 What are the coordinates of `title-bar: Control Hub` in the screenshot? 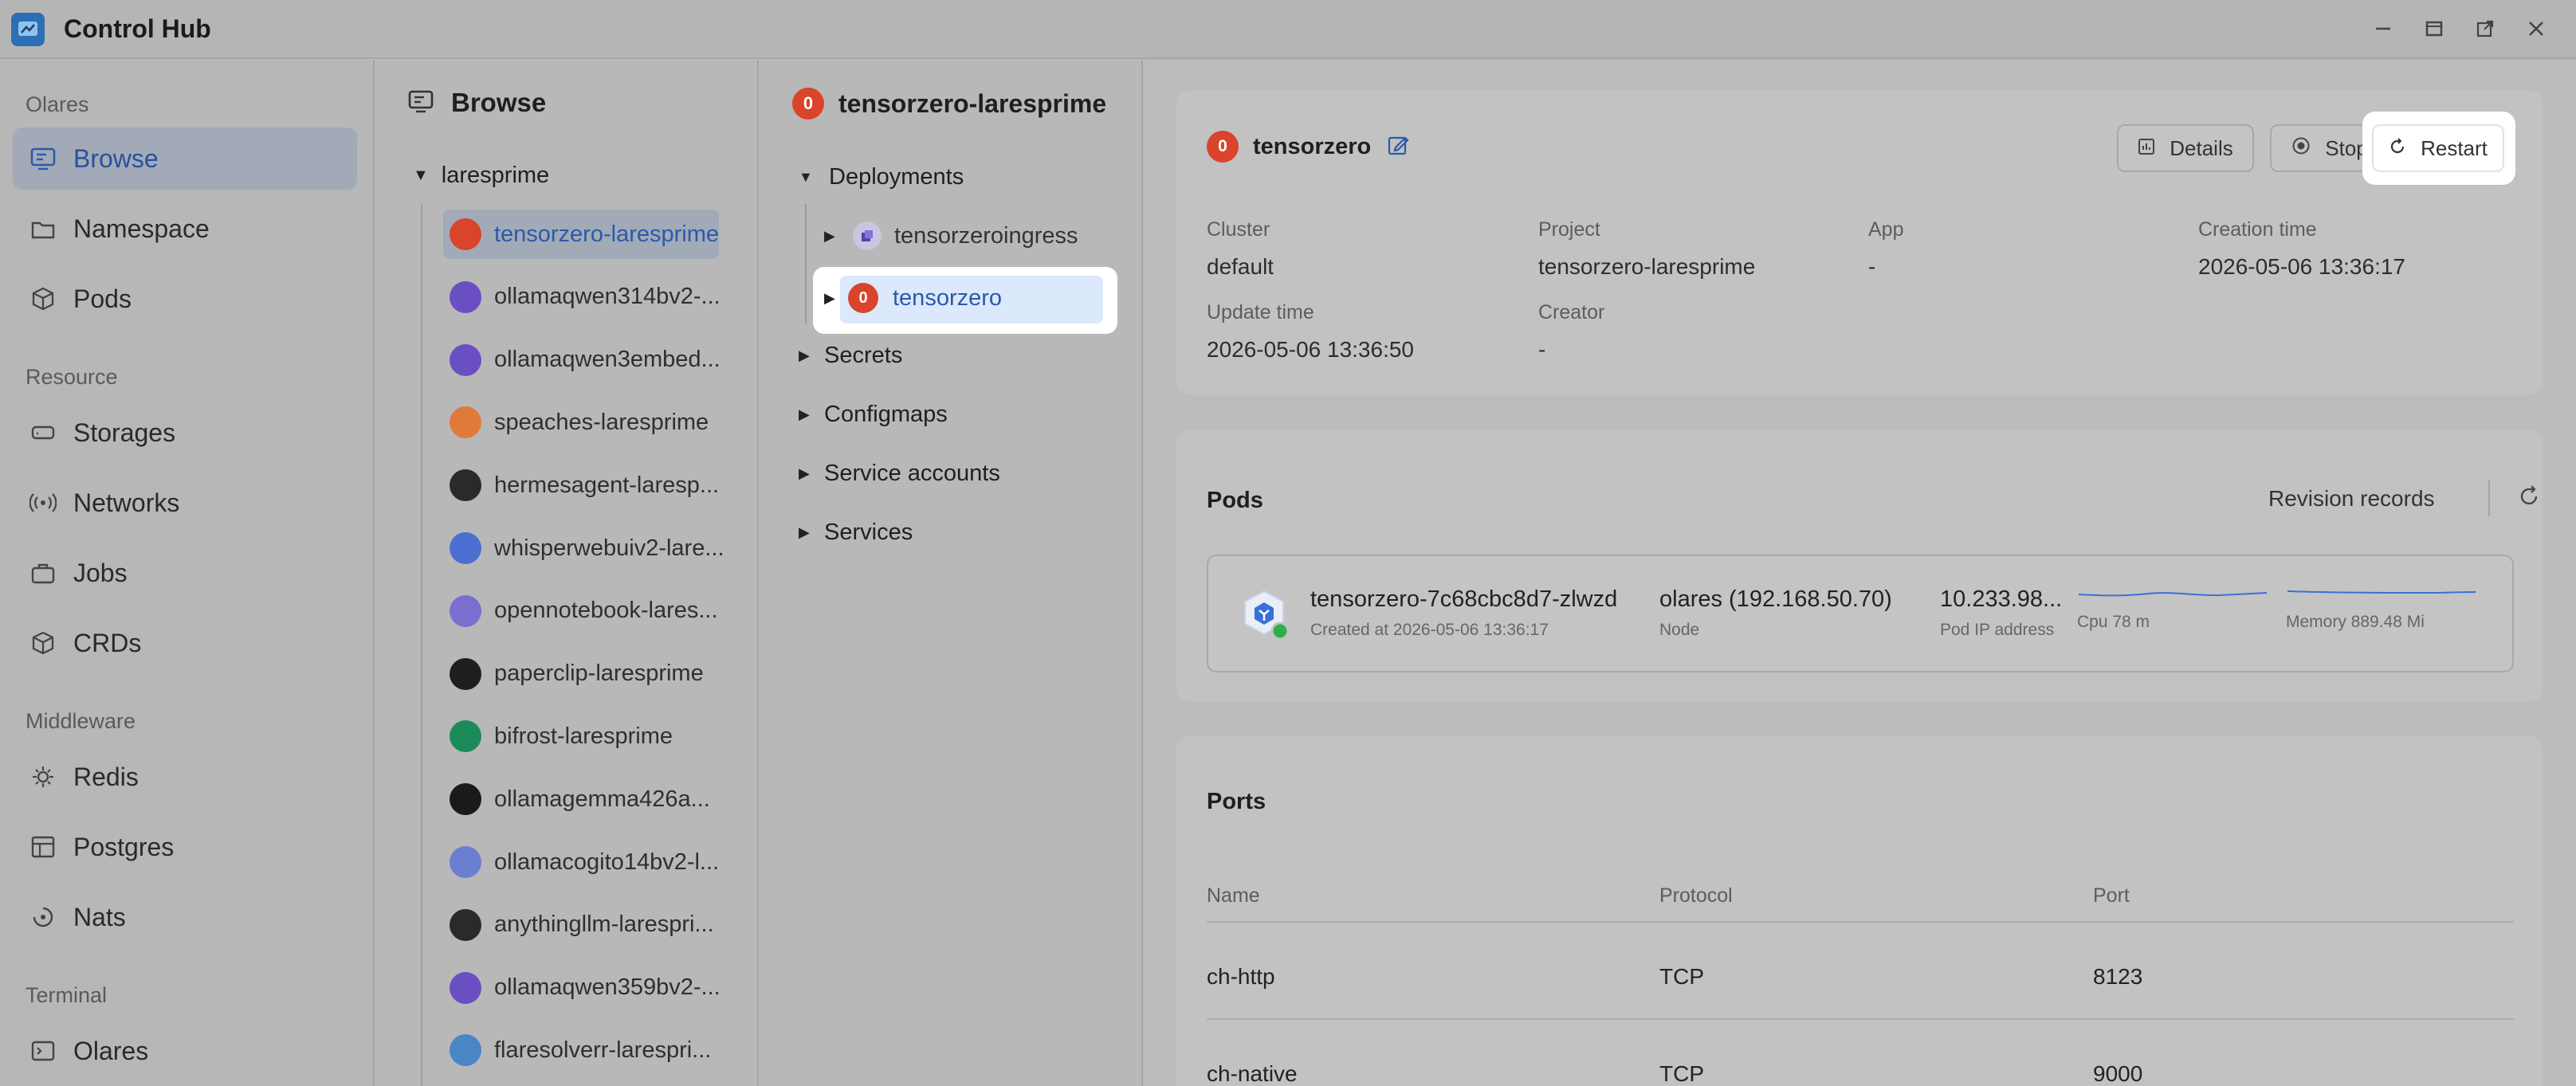 It's located at (1288, 29).